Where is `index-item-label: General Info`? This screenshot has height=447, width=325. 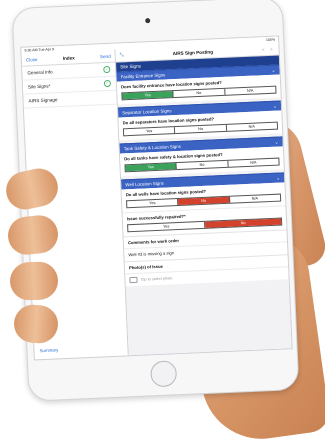 index-item-label: General Info is located at coordinates (40, 72).